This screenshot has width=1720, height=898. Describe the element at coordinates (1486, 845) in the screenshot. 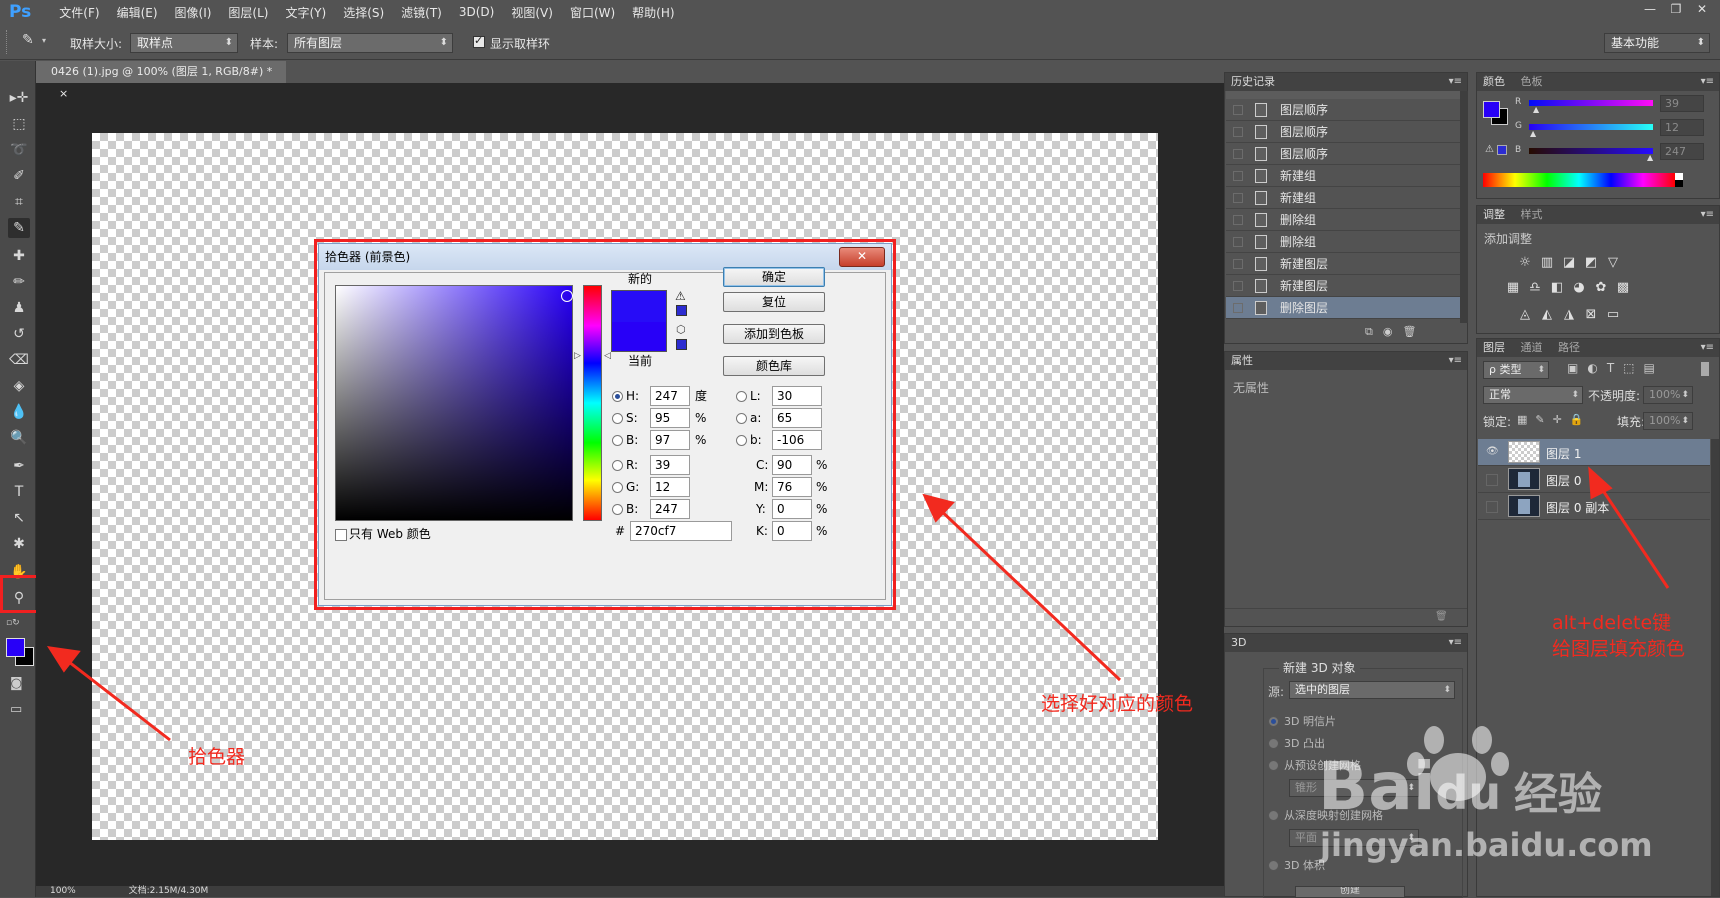

I see `watermark-url: jingyan.baidu.com` at that location.